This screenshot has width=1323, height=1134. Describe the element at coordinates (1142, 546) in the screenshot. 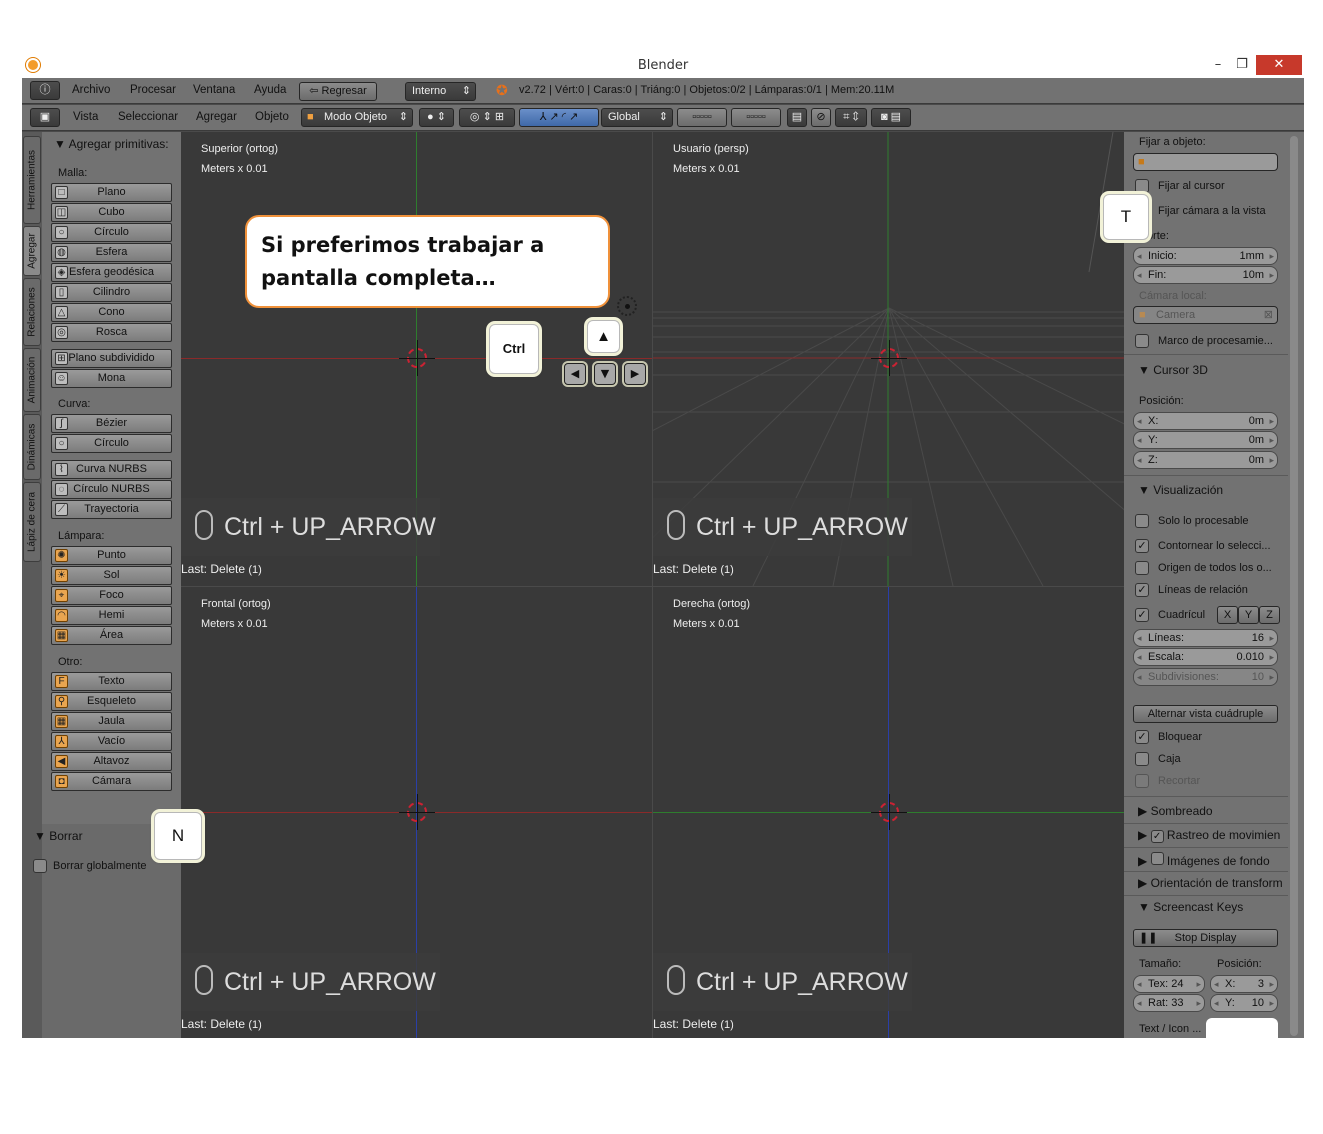

I see `contornear-checkbox: ✓` at that location.